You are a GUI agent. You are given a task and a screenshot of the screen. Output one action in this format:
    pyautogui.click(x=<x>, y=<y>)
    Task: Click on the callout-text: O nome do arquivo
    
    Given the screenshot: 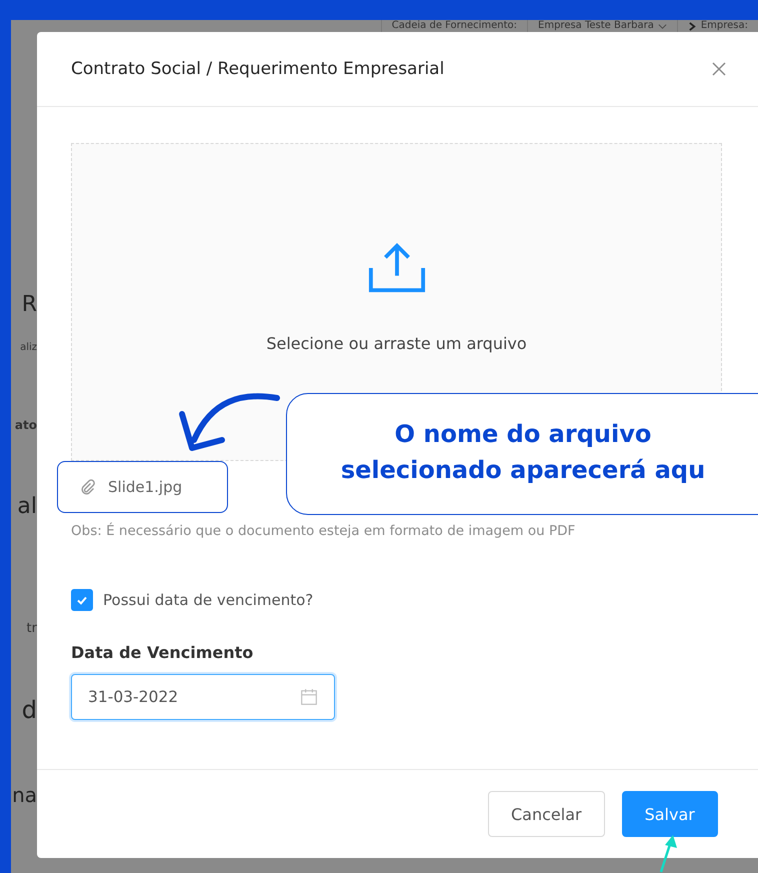 What is the action you would take?
    pyautogui.click(x=523, y=434)
    